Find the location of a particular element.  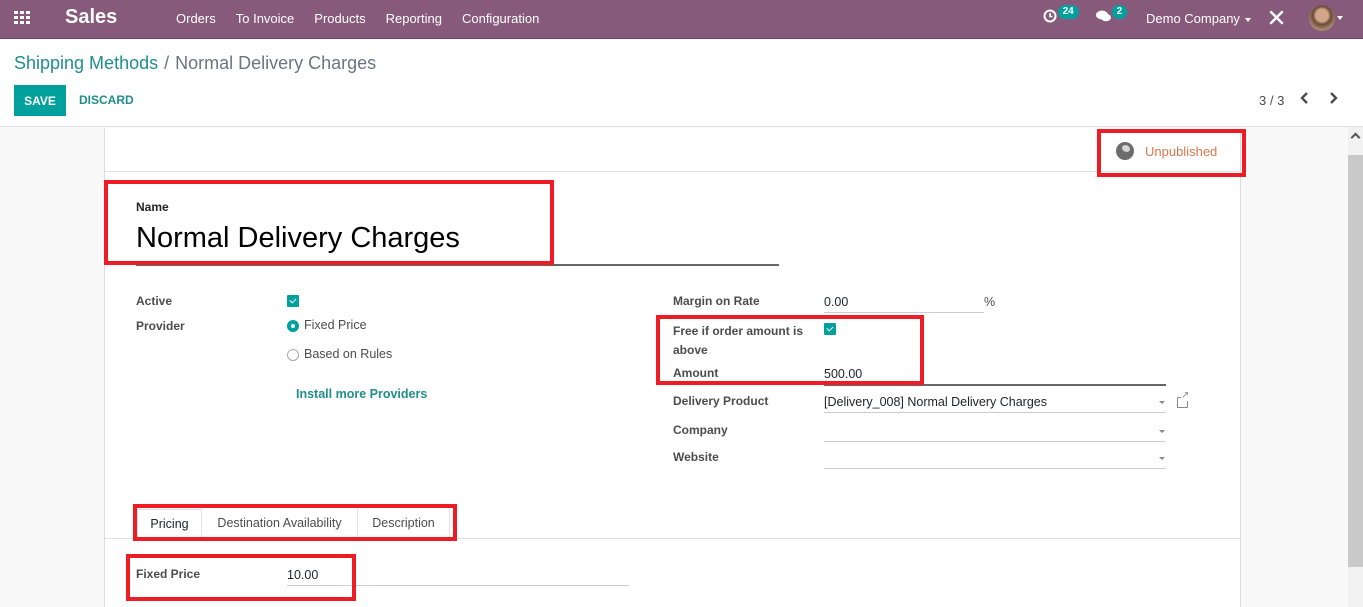

debug-tools-button is located at coordinates (1276, 19).